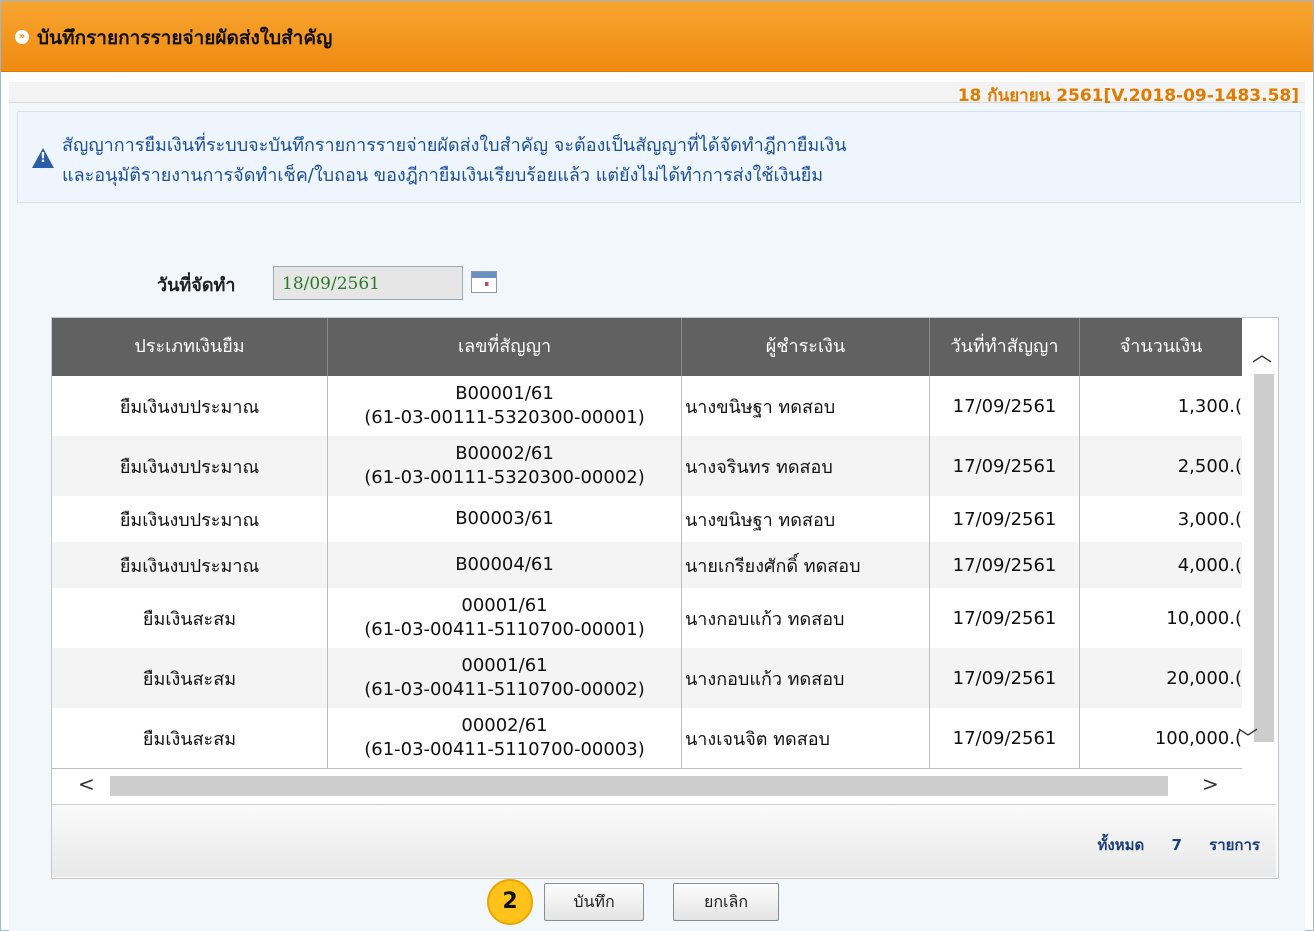  Describe the element at coordinates (504, 477) in the screenshot. I see `contract-ref-text: (61-03-00111-5320300-00002)` at that location.